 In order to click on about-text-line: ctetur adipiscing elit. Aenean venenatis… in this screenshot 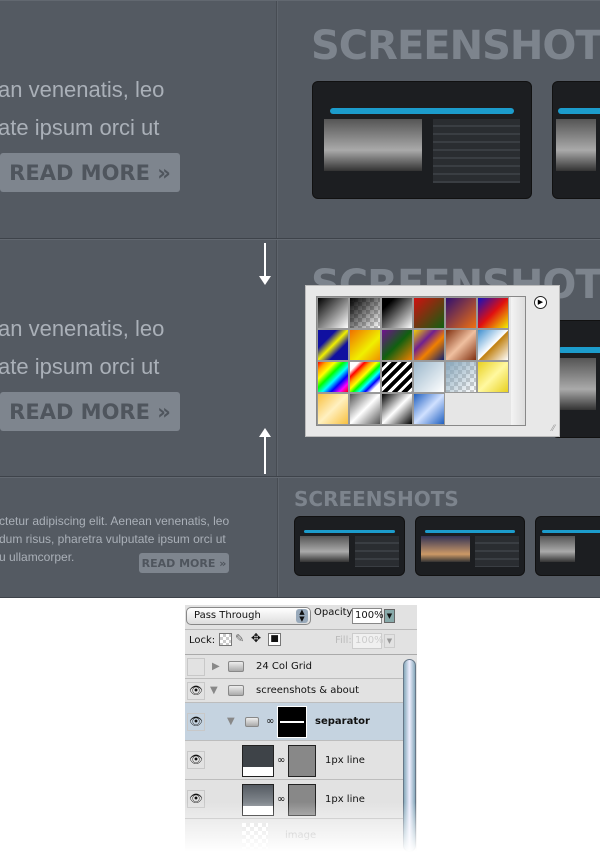, I will do `click(115, 521)`.